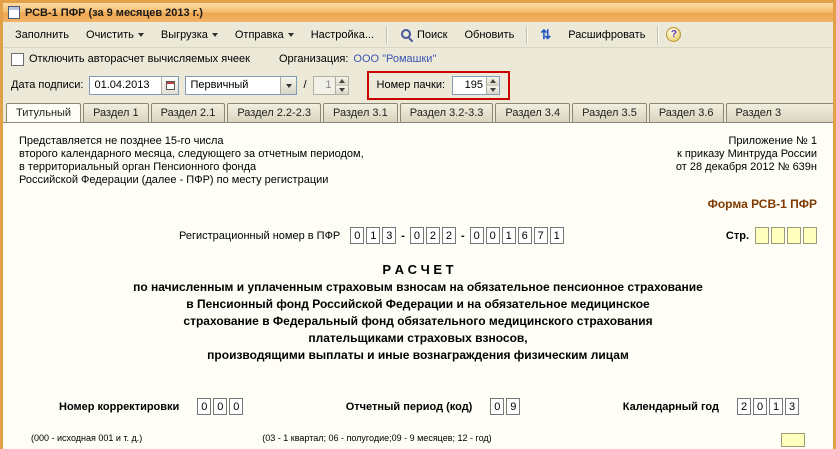 This screenshot has width=836, height=449. What do you see at coordinates (533, 112) in the screenshot?
I see `tab-razdel-3-4: Раздел 3.4` at bounding box center [533, 112].